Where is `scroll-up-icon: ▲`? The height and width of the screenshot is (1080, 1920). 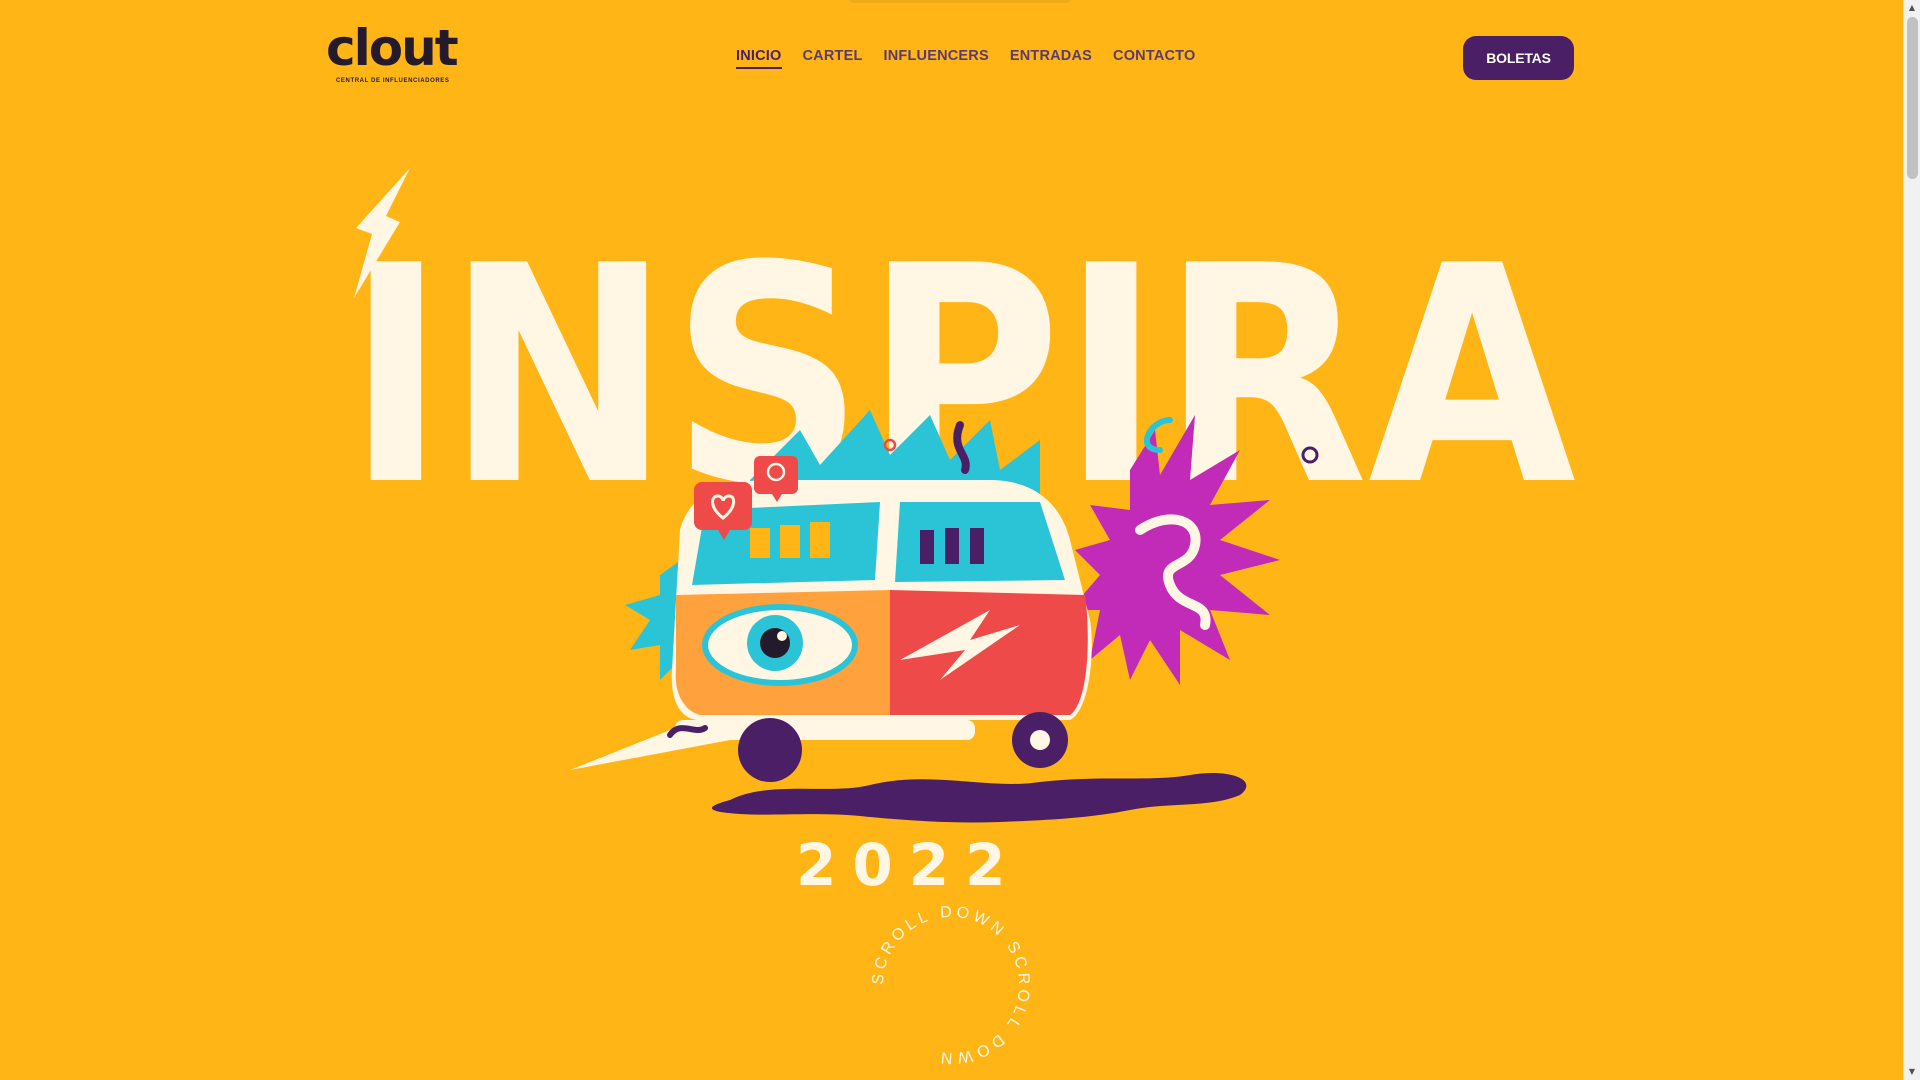 scroll-up-icon: ▲ is located at coordinates (1912, 8).